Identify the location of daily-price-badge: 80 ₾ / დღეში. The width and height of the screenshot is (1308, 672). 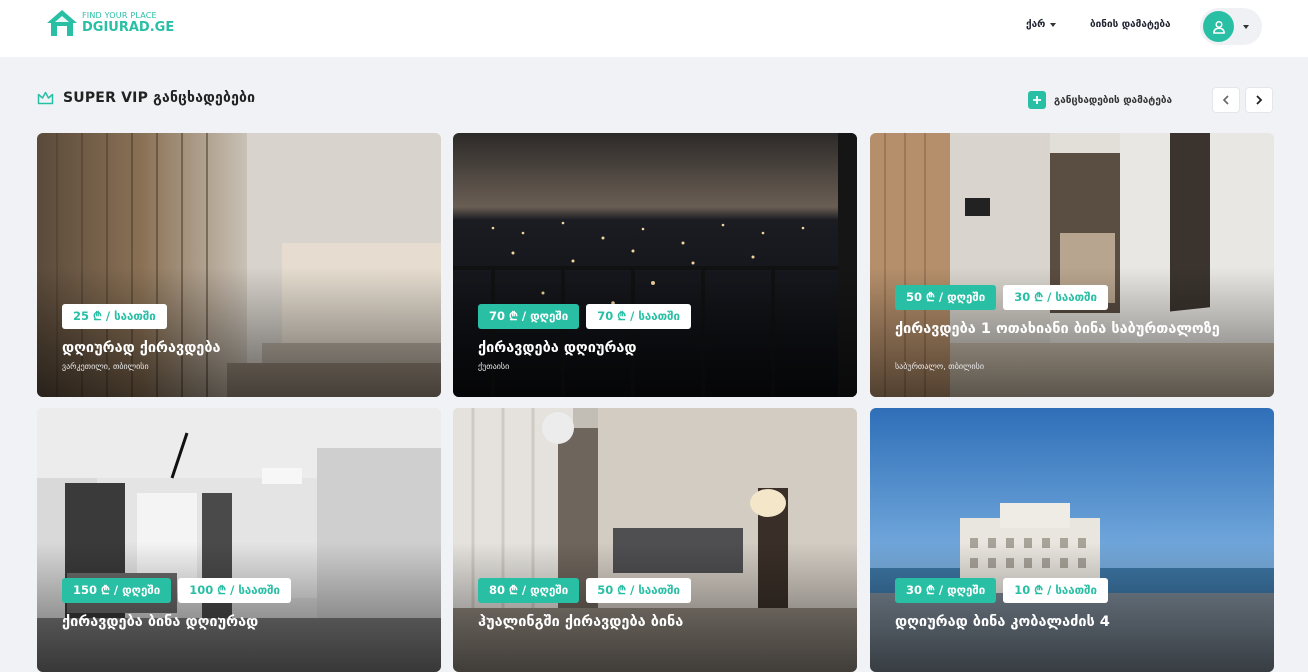
(529, 590).